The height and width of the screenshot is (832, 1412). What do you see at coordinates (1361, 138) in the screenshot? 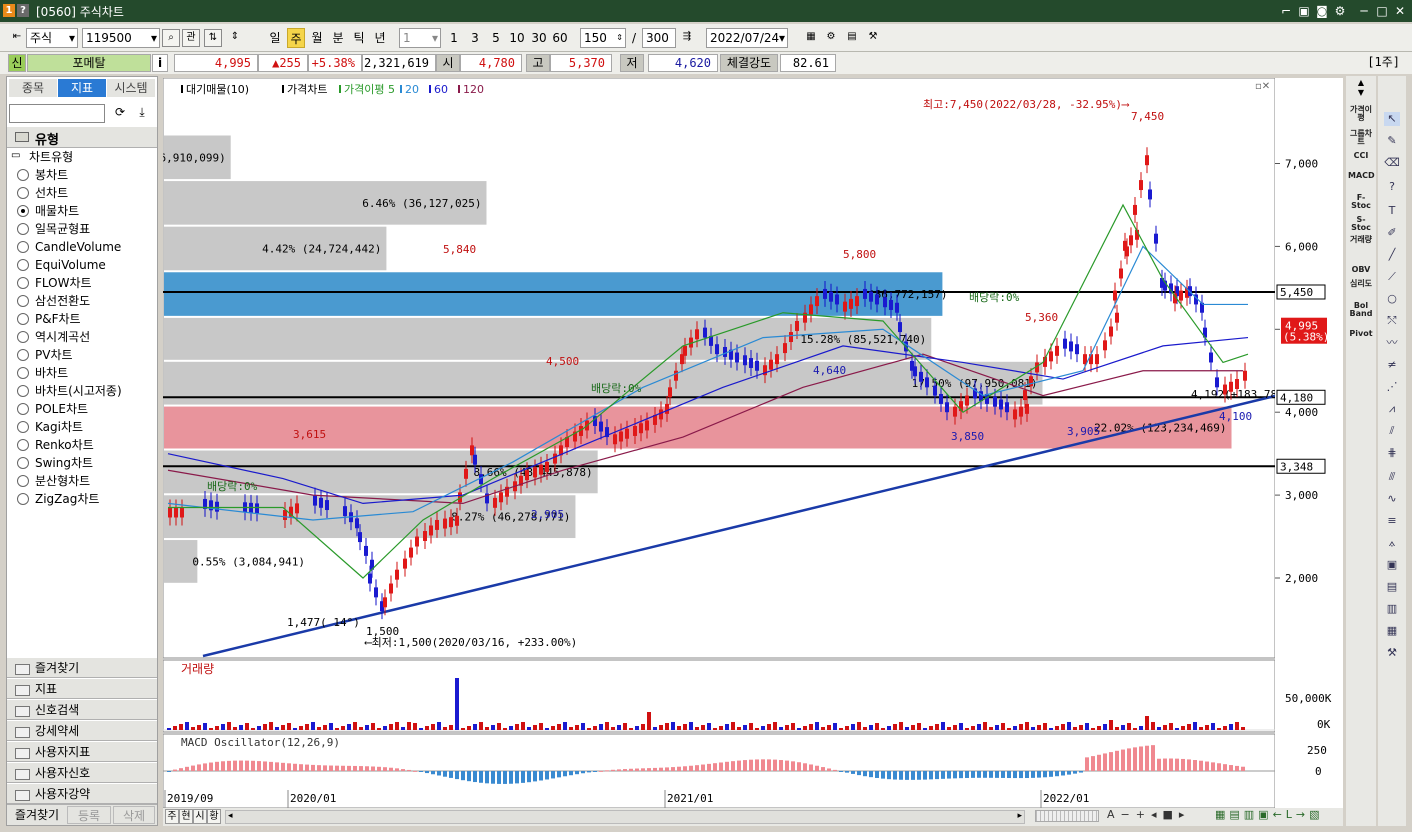
I see `indicator-tool: 그룹차트` at bounding box center [1361, 138].